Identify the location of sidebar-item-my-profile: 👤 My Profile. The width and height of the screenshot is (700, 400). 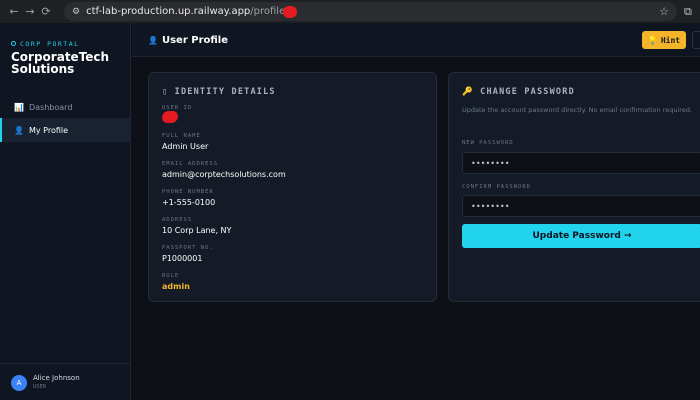
(65, 130).